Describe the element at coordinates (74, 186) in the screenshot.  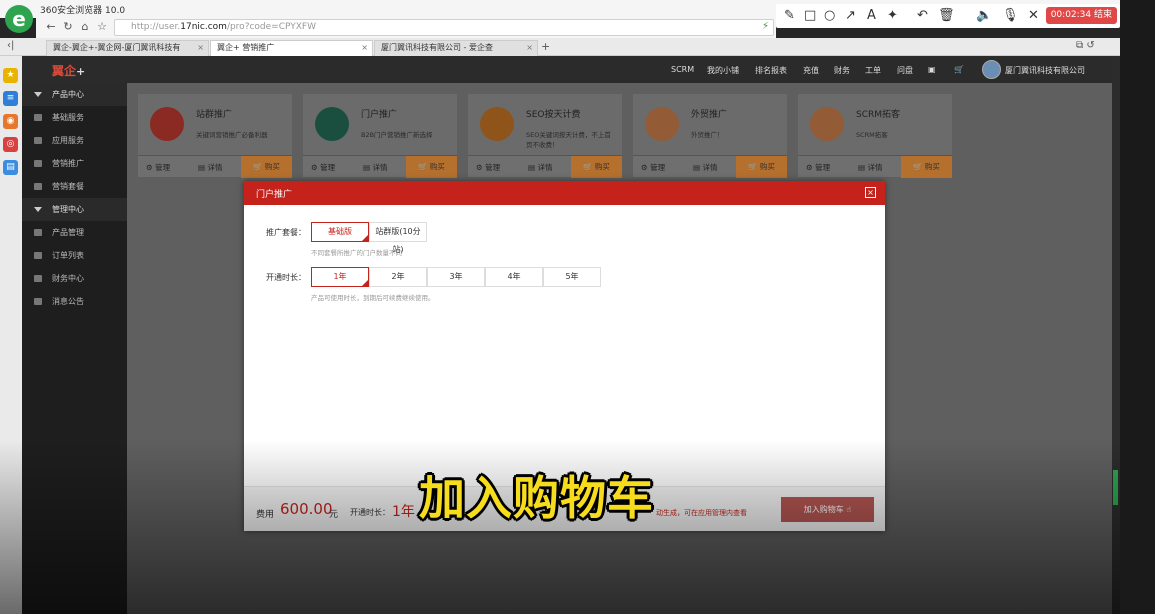
I see `sidebar-item-marketing-package: 营销套餐` at that location.